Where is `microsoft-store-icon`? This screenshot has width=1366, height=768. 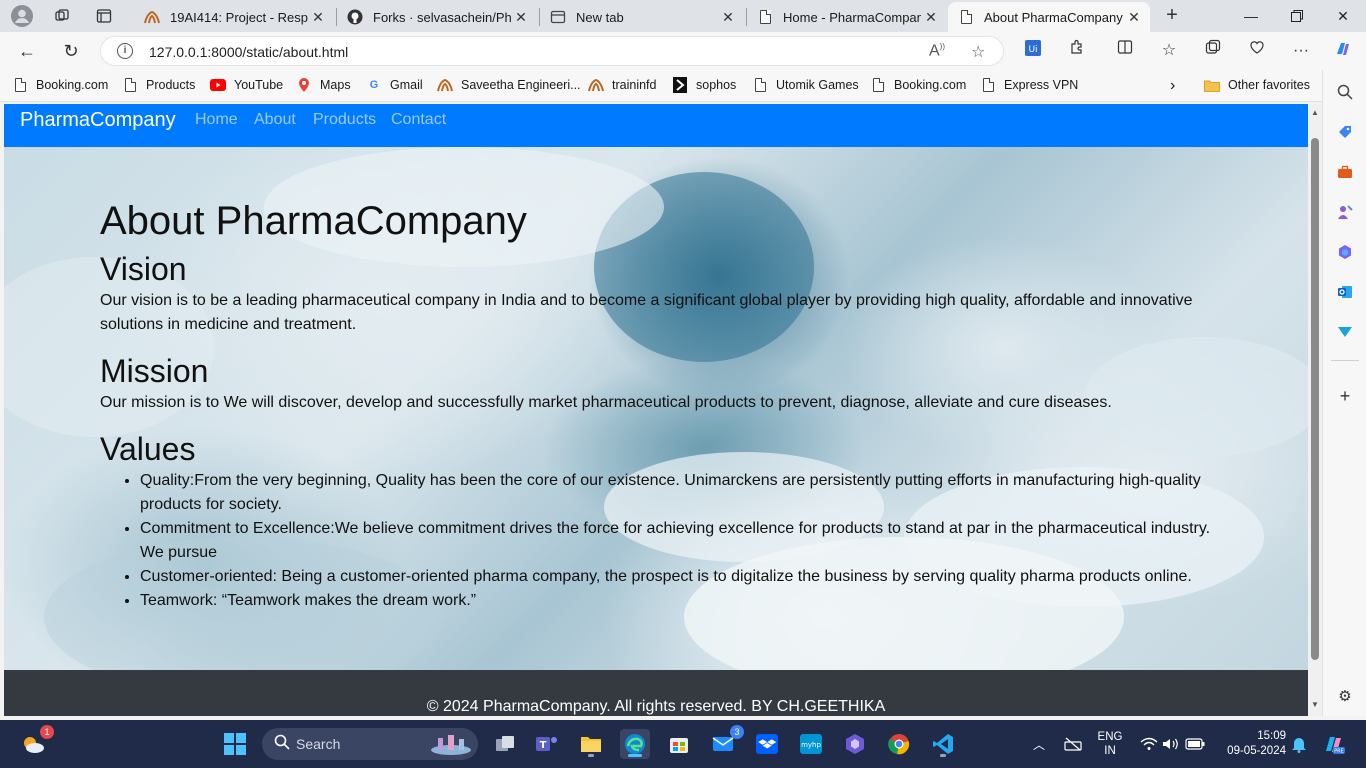
microsoft-store-icon is located at coordinates (679, 744).